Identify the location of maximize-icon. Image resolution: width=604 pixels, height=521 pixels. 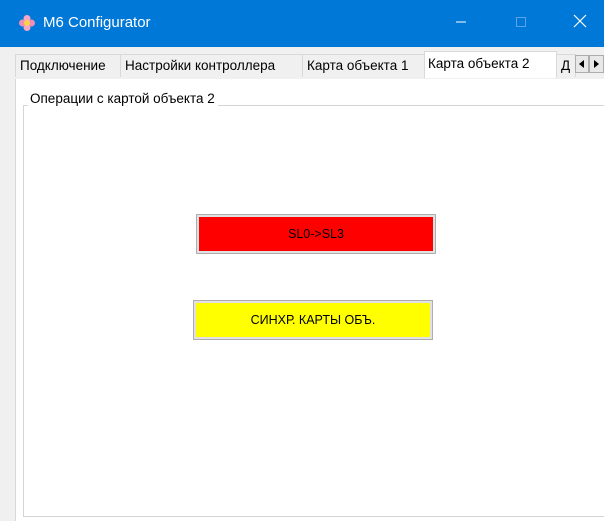
(521, 24).